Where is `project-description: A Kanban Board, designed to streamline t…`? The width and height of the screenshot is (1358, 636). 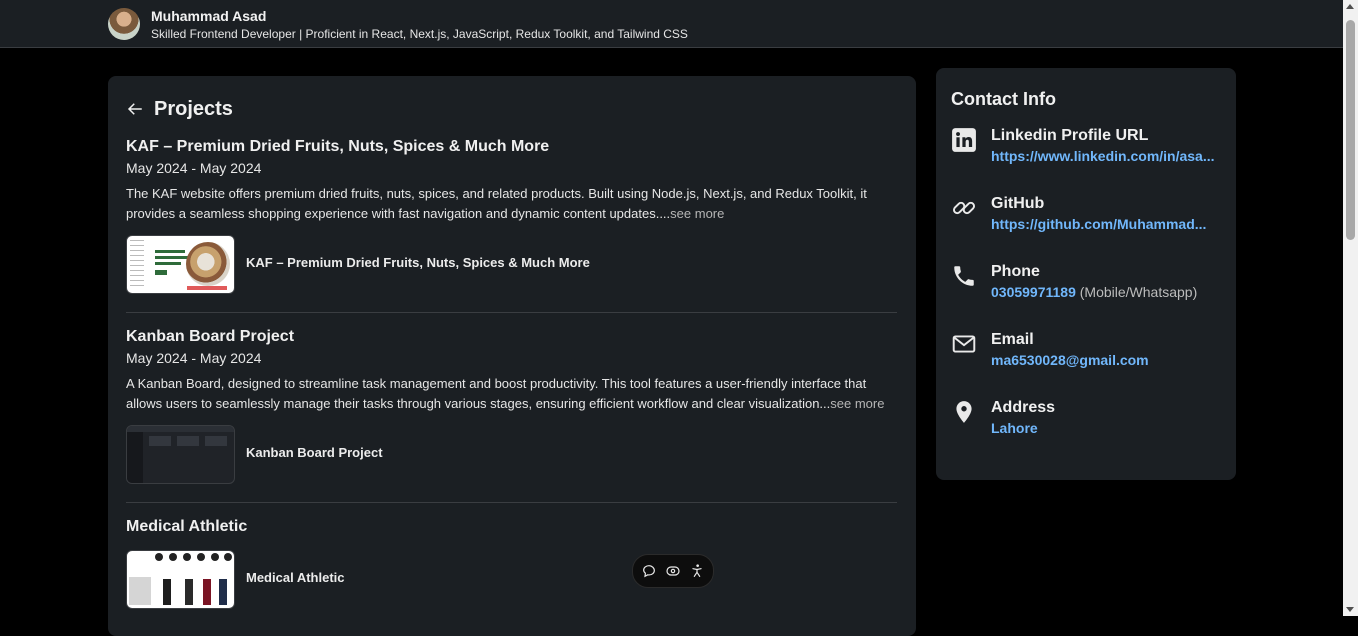
project-description: A Kanban Board, designed to streamline t… is located at coordinates (511, 394).